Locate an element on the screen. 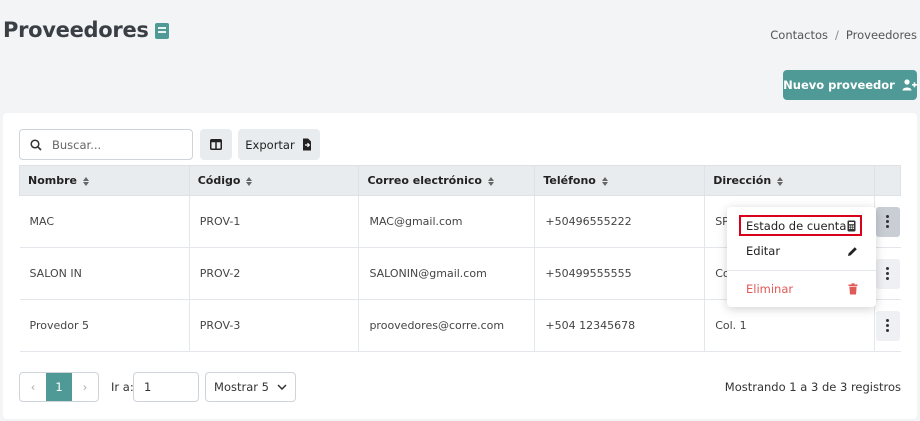  pagination: ‹ 1 › is located at coordinates (59, 387).